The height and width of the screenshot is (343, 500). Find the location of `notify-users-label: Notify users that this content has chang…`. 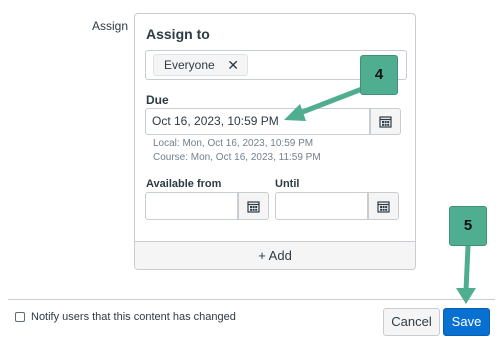

notify-users-label: Notify users that this content has chang… is located at coordinates (133, 317).